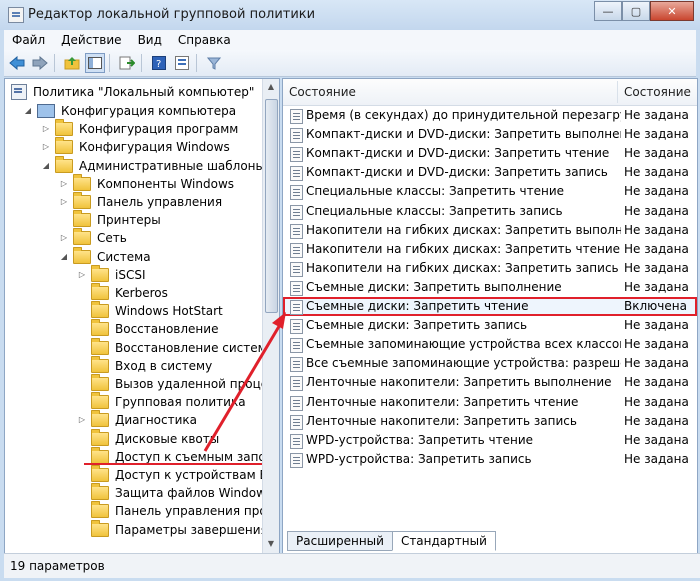 This screenshot has width=700, height=581. Describe the element at coordinates (122, 292) in the screenshot. I see `tree-item: Kerberos` at that location.